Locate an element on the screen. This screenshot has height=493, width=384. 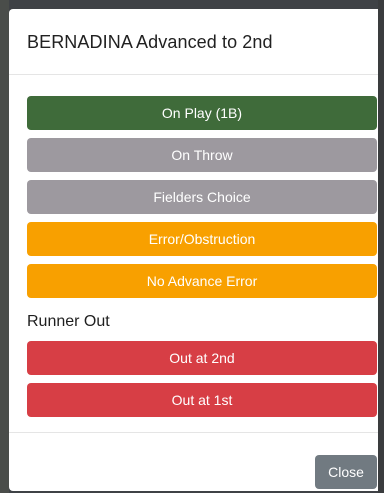
dialog-footer: Close is located at coordinates (196, 461).